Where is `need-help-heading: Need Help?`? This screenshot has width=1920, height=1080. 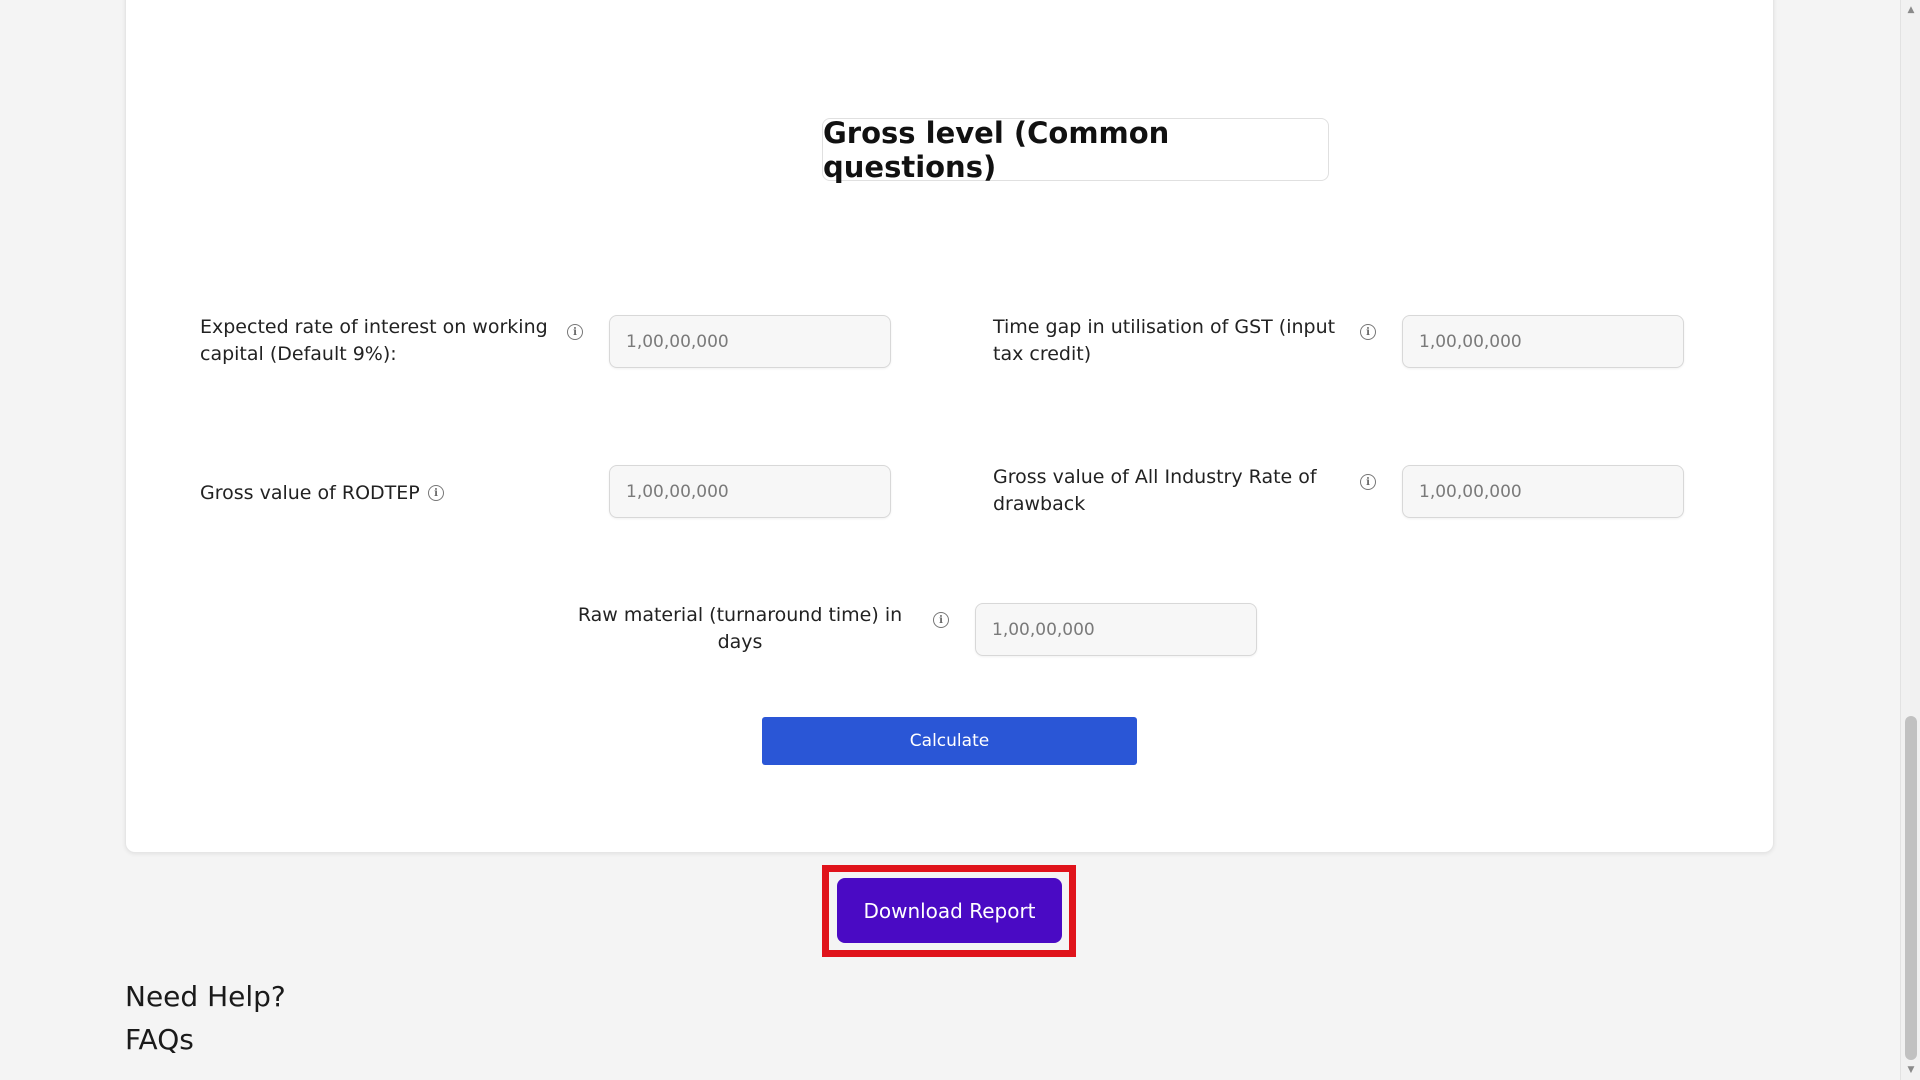 need-help-heading: Need Help? is located at coordinates (205, 996).